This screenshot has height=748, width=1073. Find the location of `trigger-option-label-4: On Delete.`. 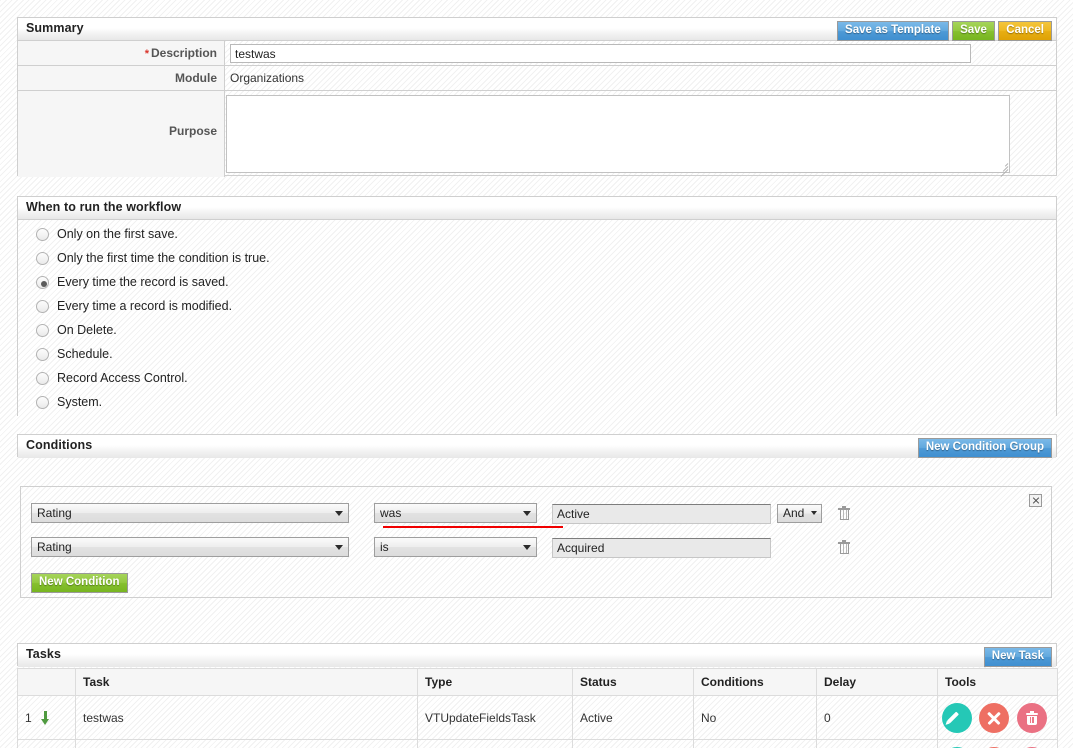

trigger-option-label-4: On Delete. is located at coordinates (87, 330).